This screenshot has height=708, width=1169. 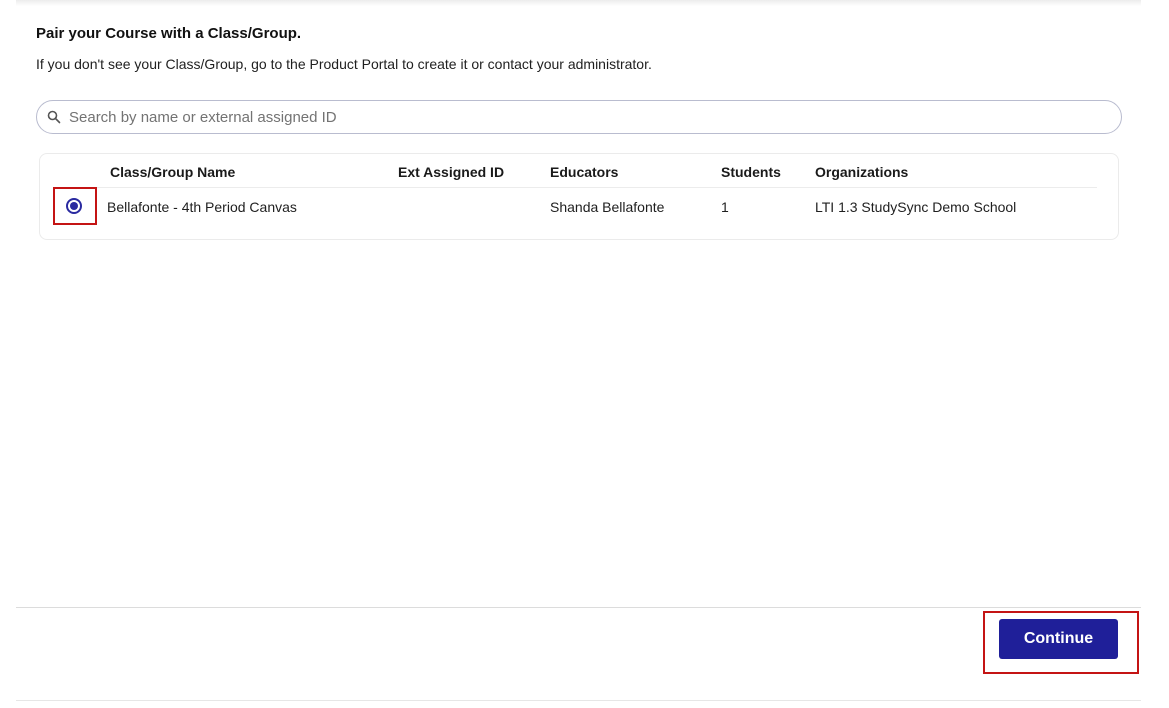 What do you see at coordinates (578, 700) in the screenshot?
I see `footer-divider-bottom` at bounding box center [578, 700].